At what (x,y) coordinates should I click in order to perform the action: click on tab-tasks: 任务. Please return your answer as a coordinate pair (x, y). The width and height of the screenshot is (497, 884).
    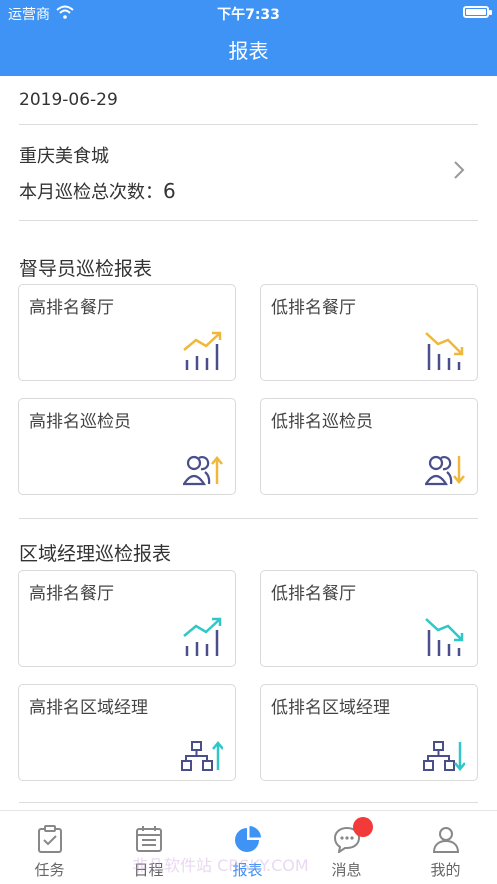
    Looking at the image, I should click on (49, 847).